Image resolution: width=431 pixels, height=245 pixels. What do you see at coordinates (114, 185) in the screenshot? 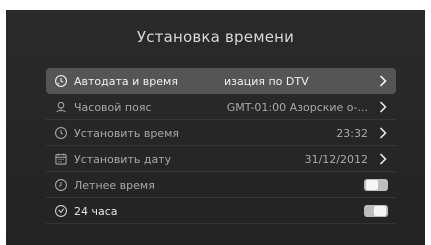
I see `menu-item-label: Летнее время` at bounding box center [114, 185].